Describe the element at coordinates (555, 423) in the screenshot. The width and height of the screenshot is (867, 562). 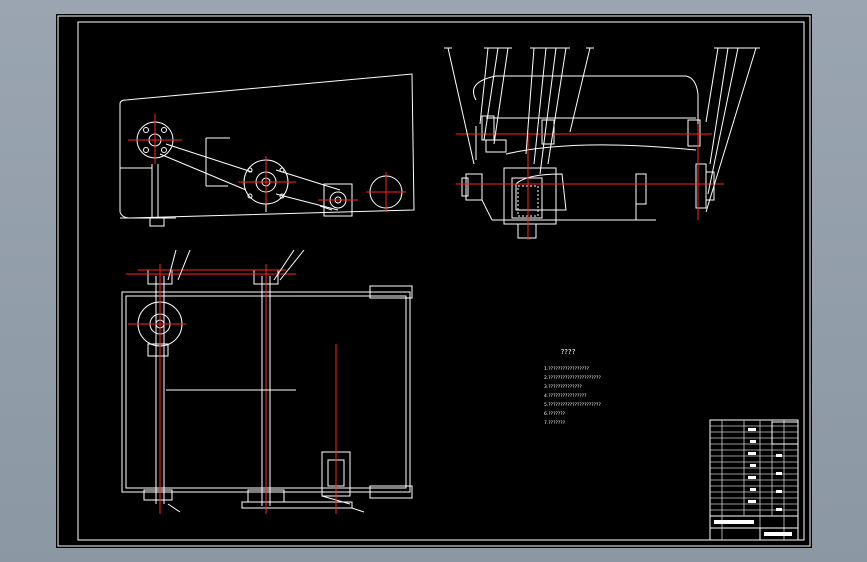
I see `note-line: 7.???????` at that location.